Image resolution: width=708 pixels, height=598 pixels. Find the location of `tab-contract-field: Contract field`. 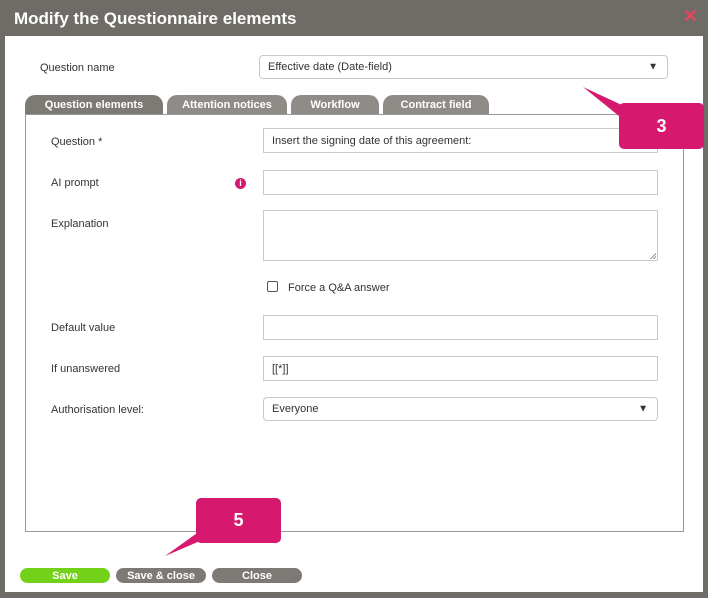

tab-contract-field: Contract field is located at coordinates (436, 104).